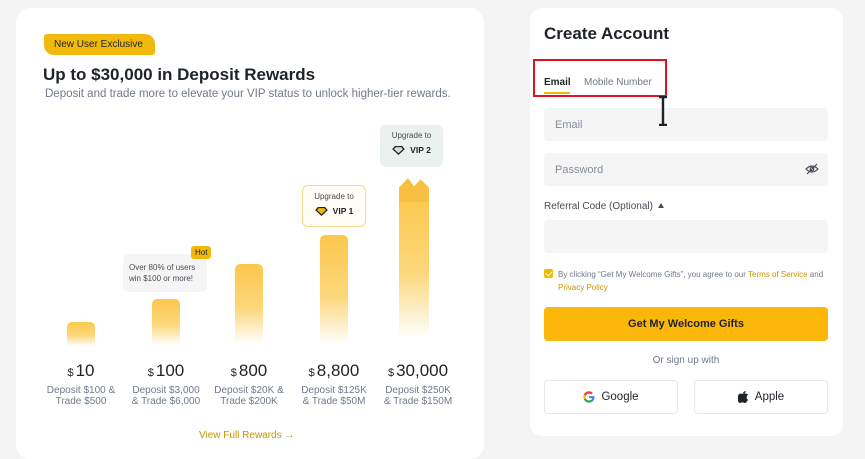  I want to click on terms-of-service-link: Terms of Service, so click(778, 274).